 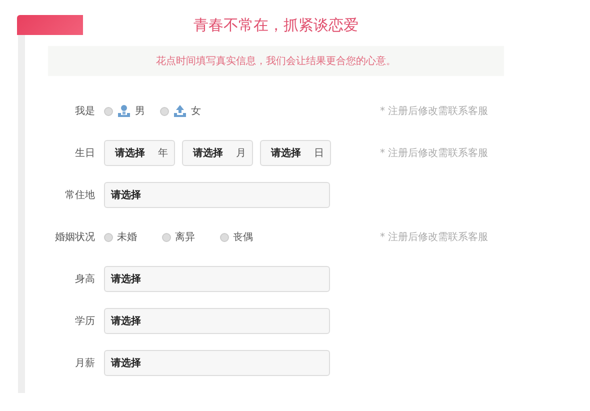 What do you see at coordinates (84, 321) in the screenshot?
I see `field-label: 学历` at bounding box center [84, 321].